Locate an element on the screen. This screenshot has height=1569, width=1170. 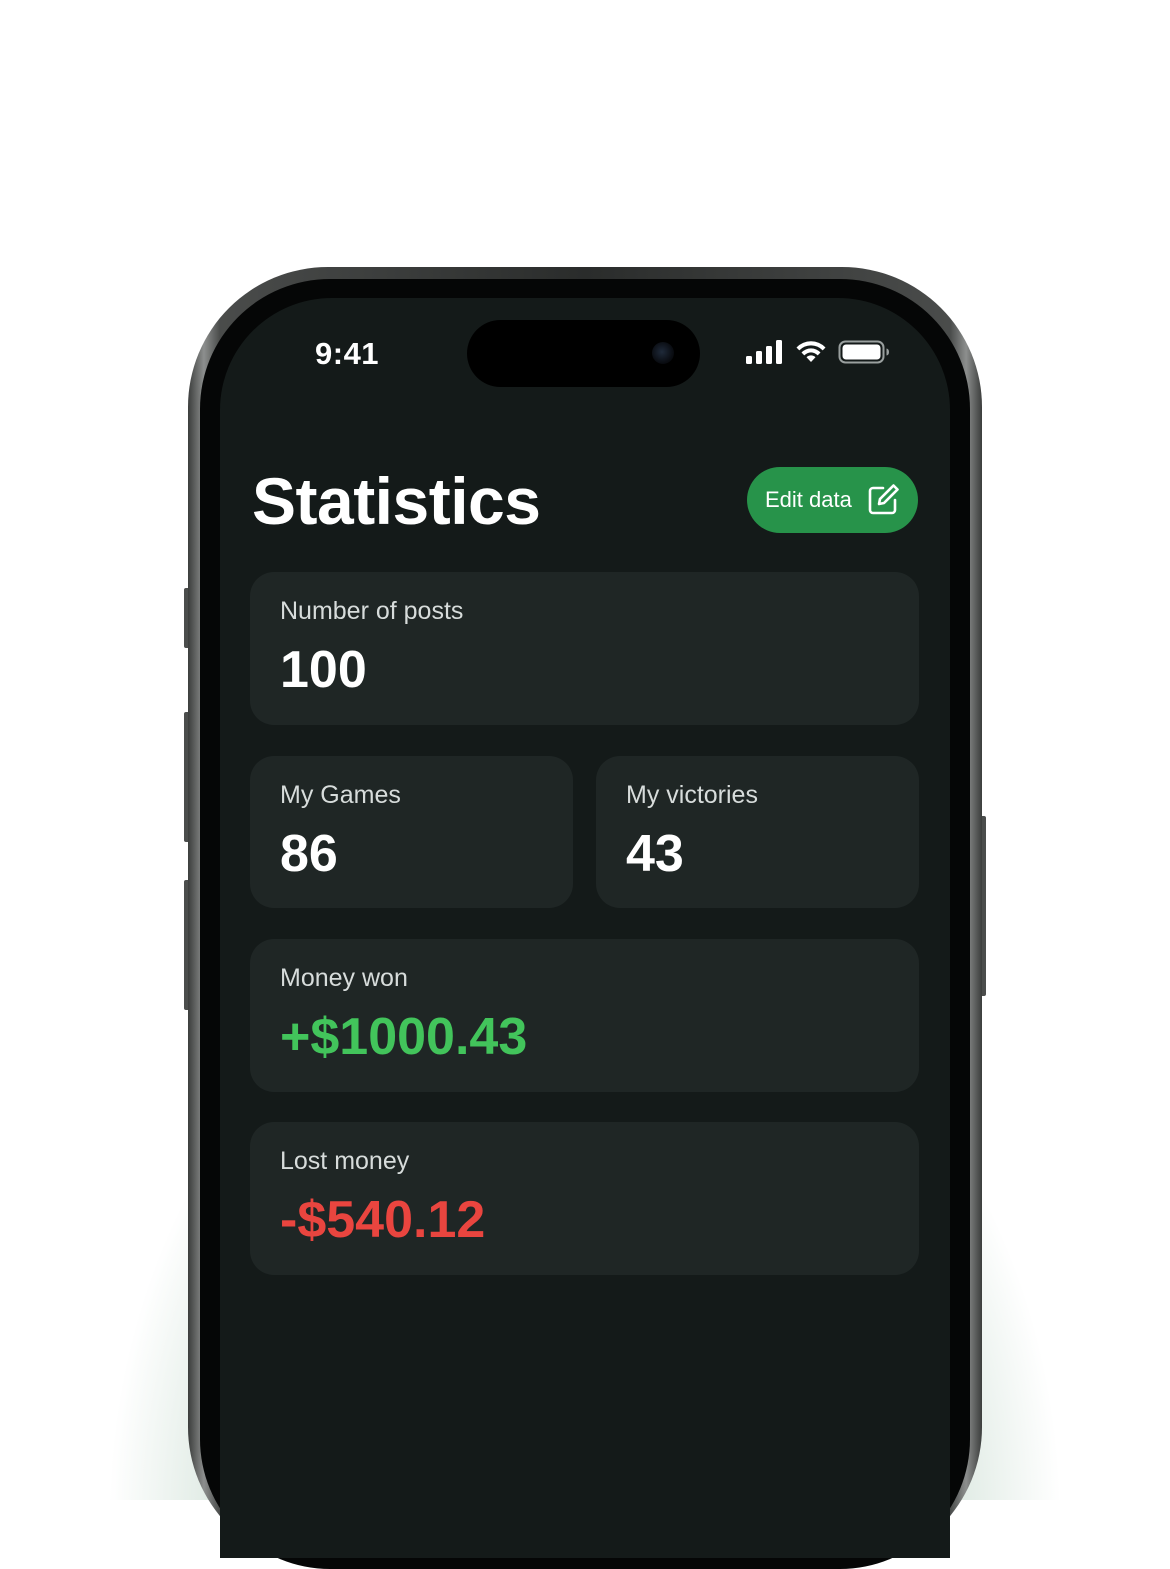
edit-data-label: Edit data is located at coordinates (808, 499).